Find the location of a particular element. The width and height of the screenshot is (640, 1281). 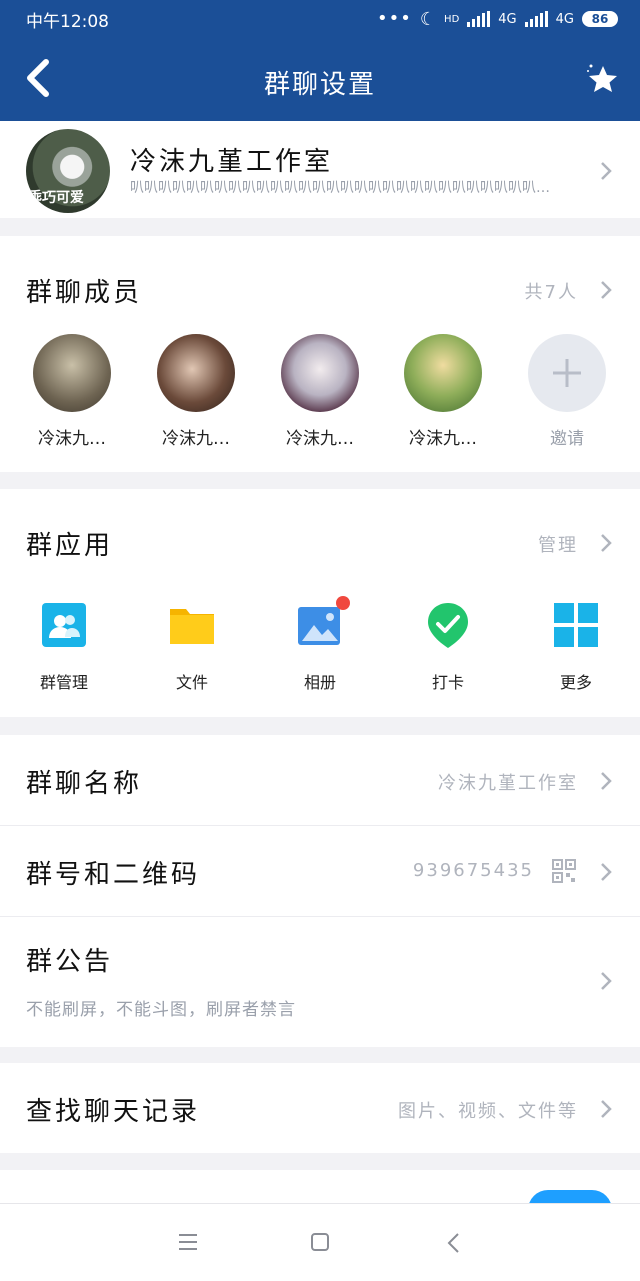

invite-button: 邀请 is located at coordinates (567, 391).